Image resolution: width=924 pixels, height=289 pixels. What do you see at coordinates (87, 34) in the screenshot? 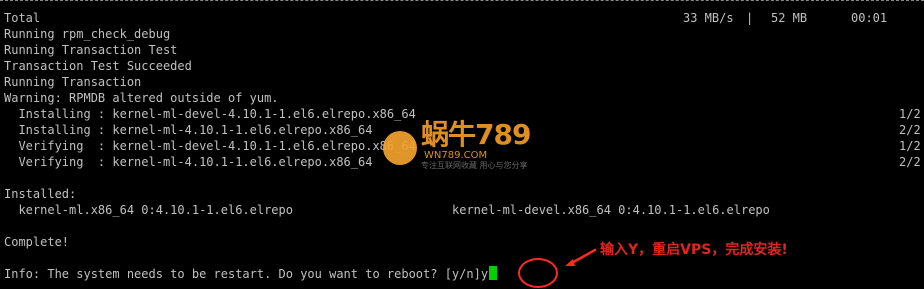
I see `terminal-line: Running rpm_check_debug` at bounding box center [87, 34].